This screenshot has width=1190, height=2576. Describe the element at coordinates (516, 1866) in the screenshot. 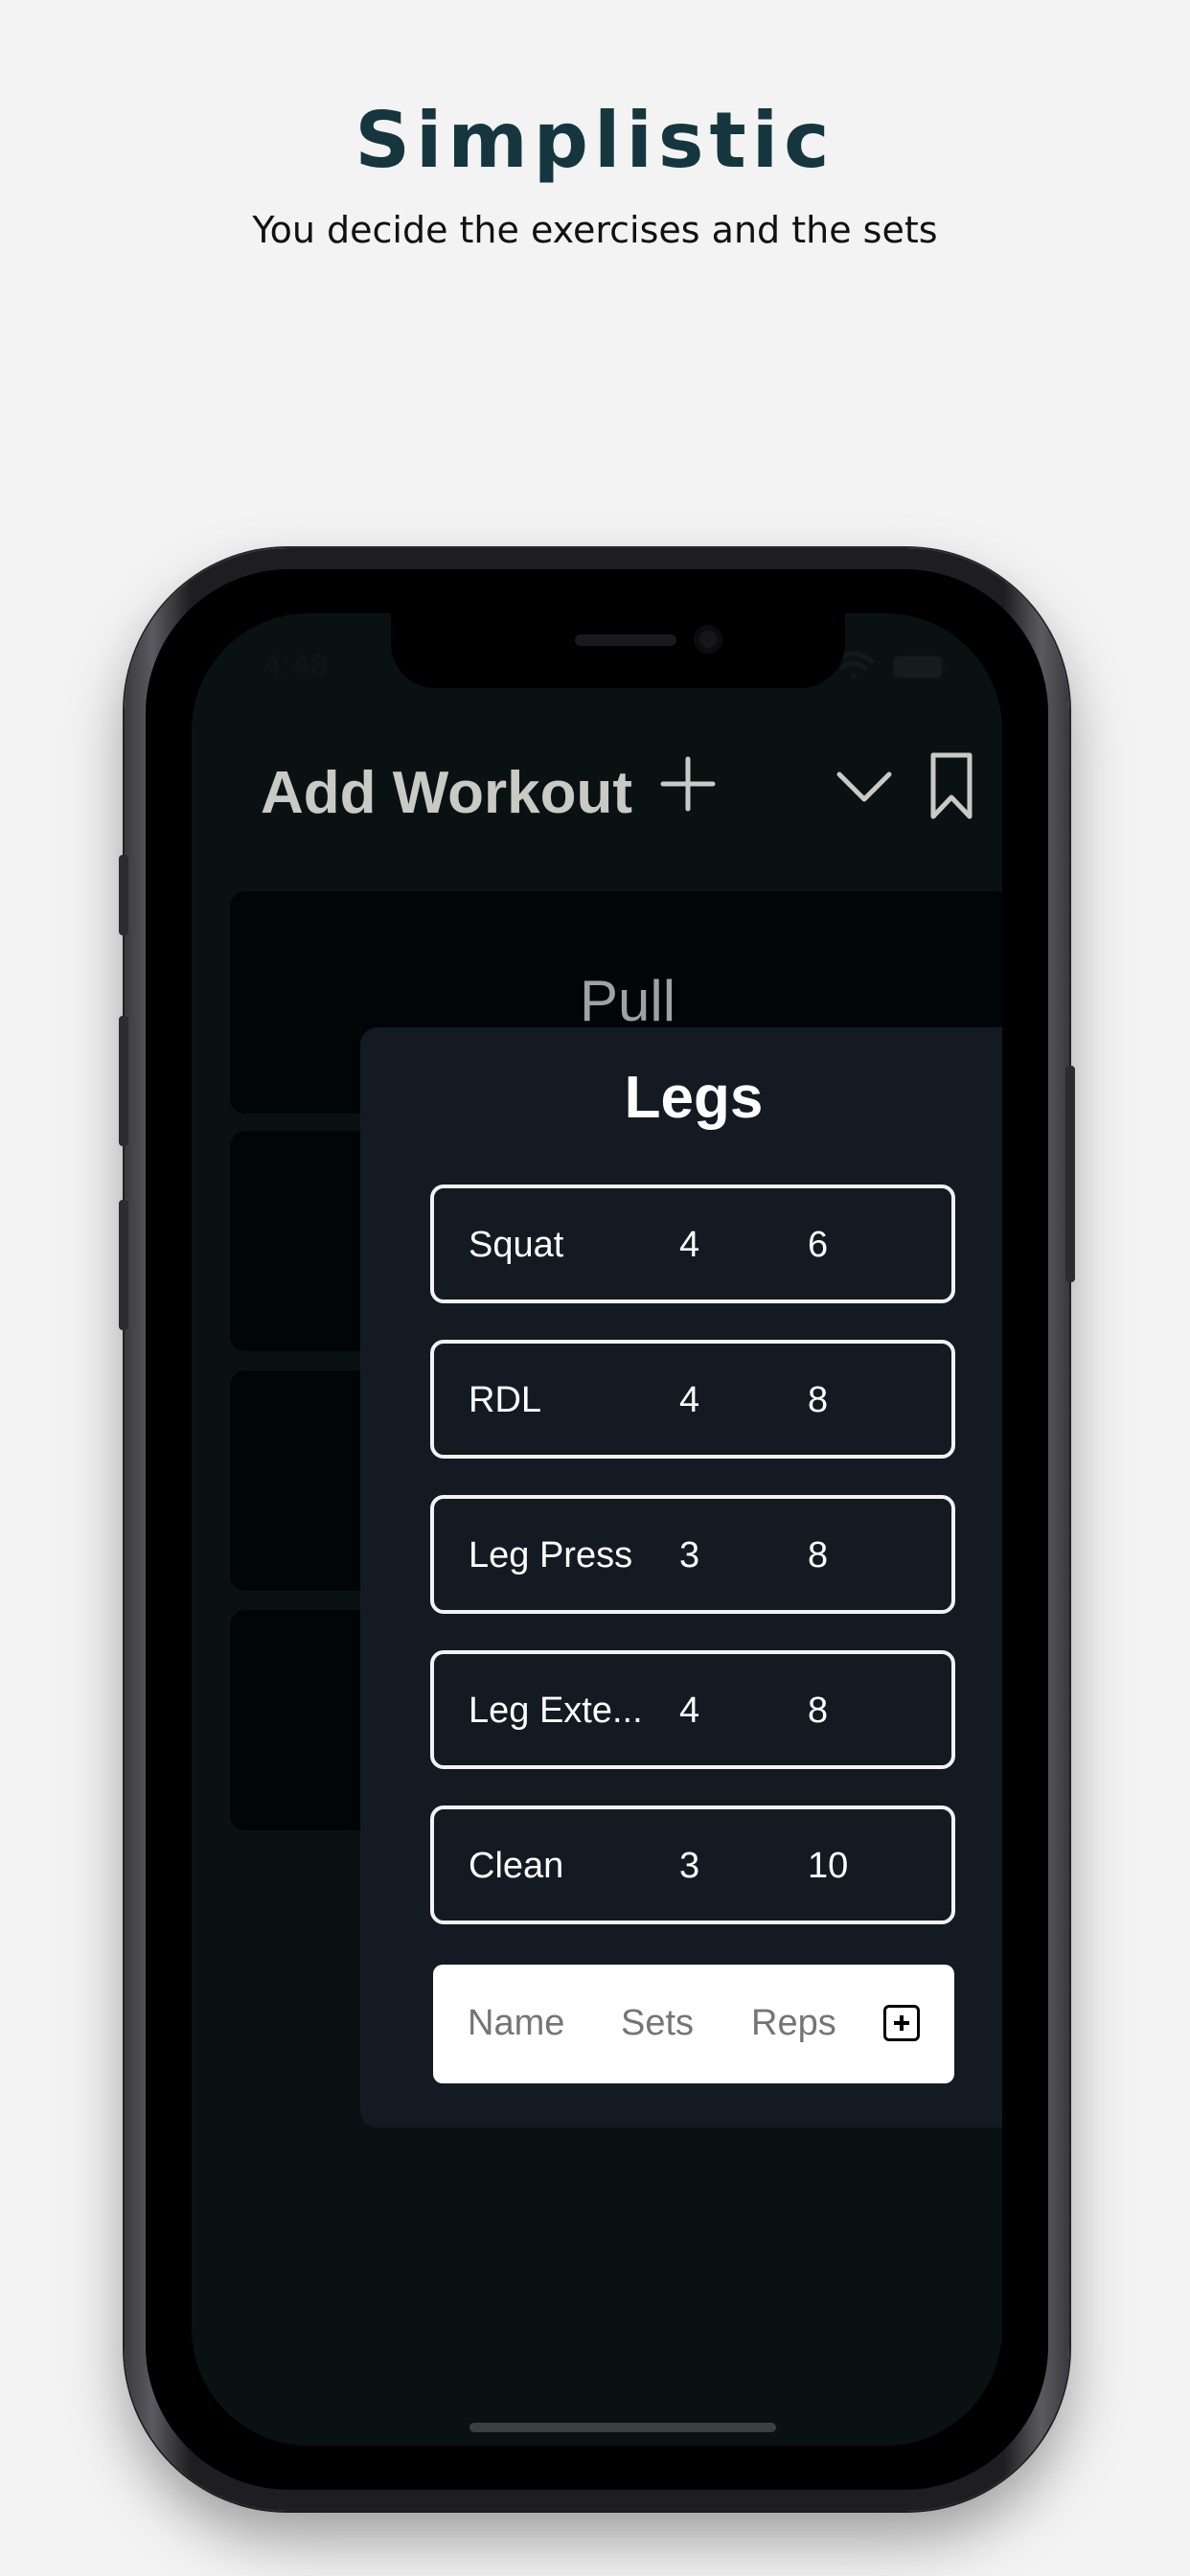

I see `exercise-name: Clean` at that location.